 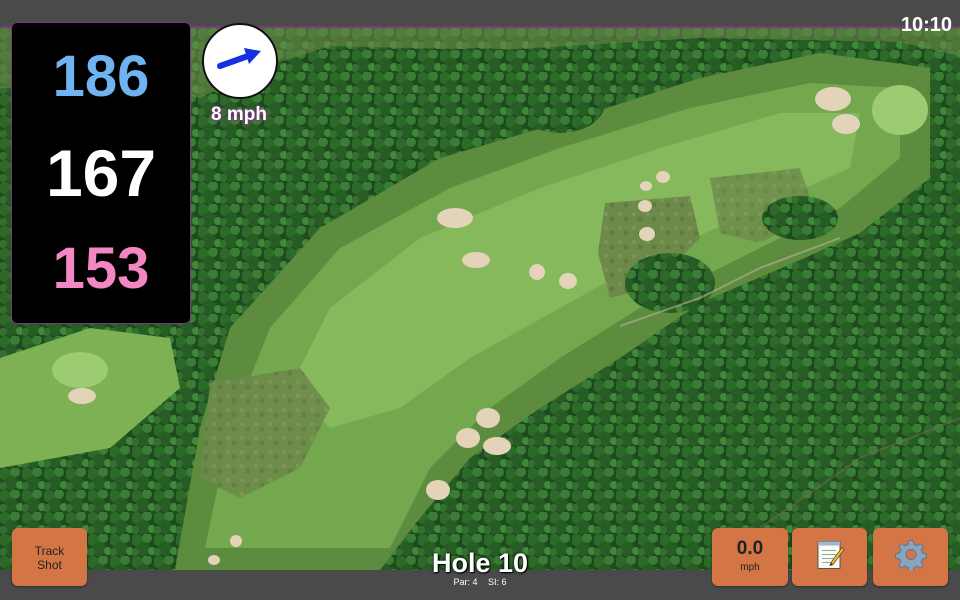 I want to click on wind-indicator, so click(x=240, y=61).